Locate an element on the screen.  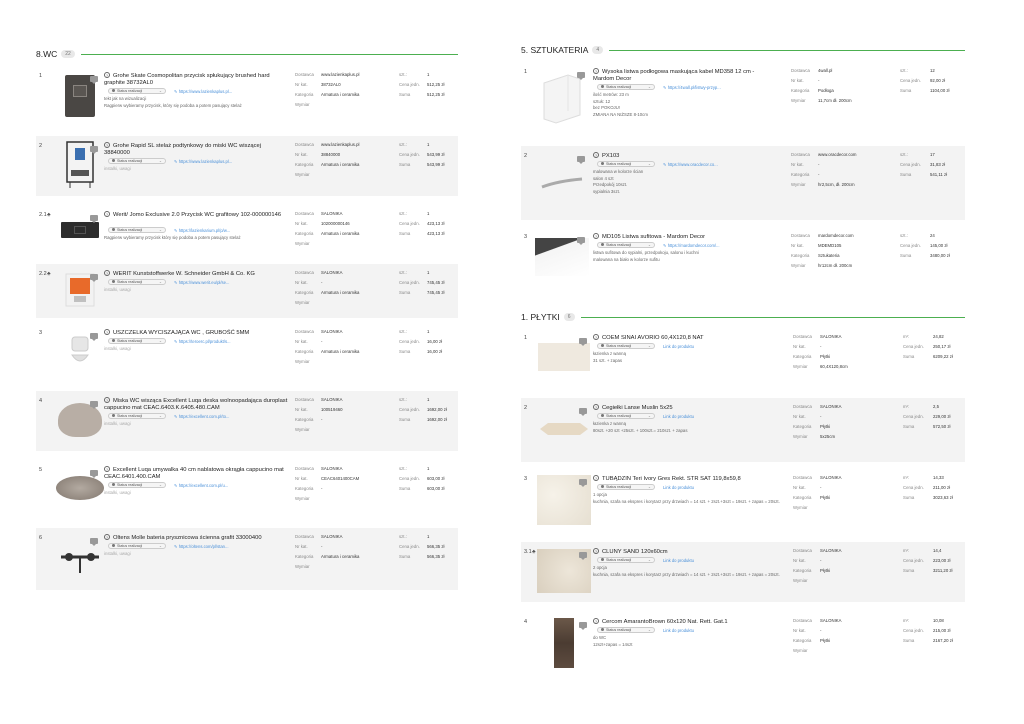
product-name: ? PX103 is located at coordinates (683, 156).